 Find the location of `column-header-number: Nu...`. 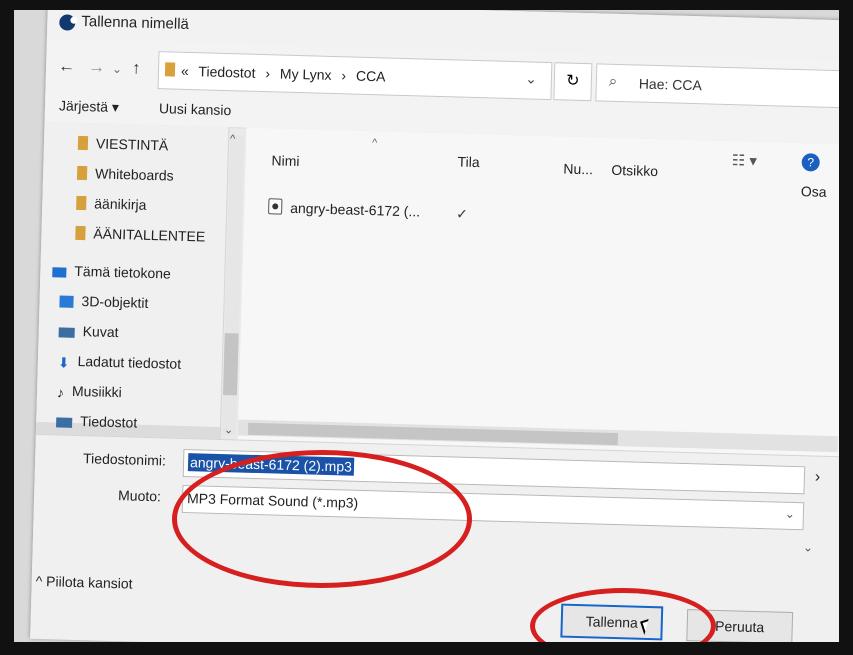

column-header-number: Nu... is located at coordinates (578, 168).